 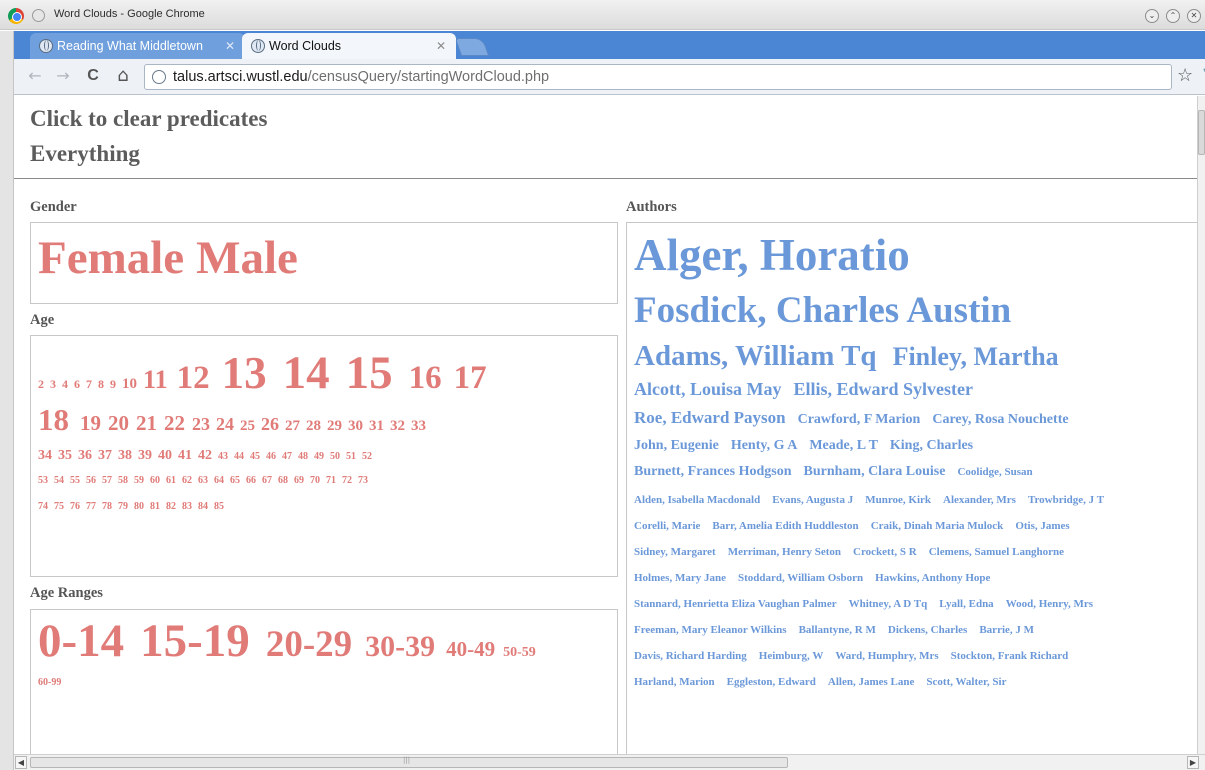 I want to click on age-term: 12, so click(x=193, y=378).